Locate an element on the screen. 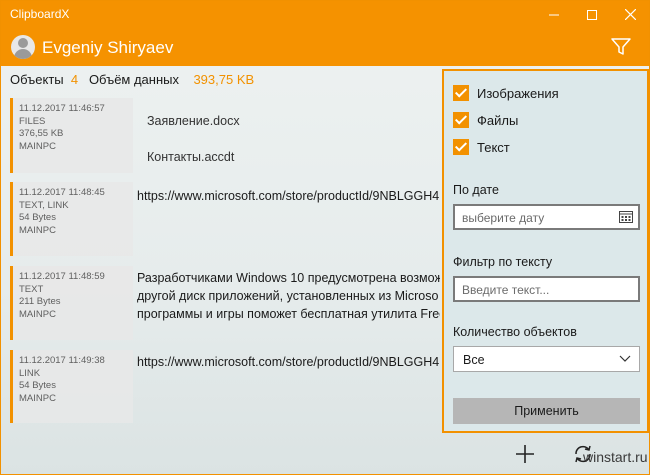 The height and width of the screenshot is (475, 650). close-button is located at coordinates (630, 14).